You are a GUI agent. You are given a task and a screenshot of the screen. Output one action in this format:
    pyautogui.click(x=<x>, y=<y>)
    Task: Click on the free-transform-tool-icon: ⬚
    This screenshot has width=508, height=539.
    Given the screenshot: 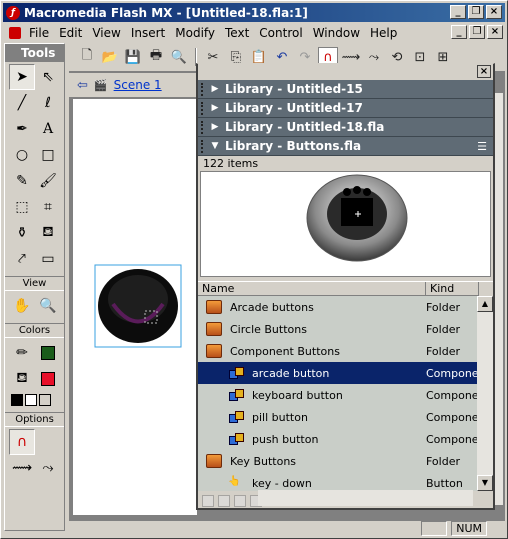 What is the action you would take?
    pyautogui.click(x=22, y=207)
    